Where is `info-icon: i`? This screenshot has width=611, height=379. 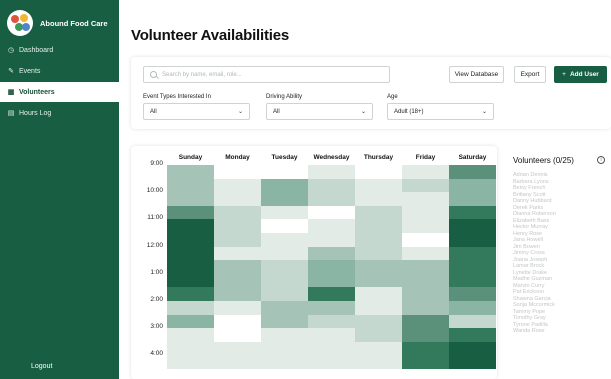
info-icon: i is located at coordinates (601, 160).